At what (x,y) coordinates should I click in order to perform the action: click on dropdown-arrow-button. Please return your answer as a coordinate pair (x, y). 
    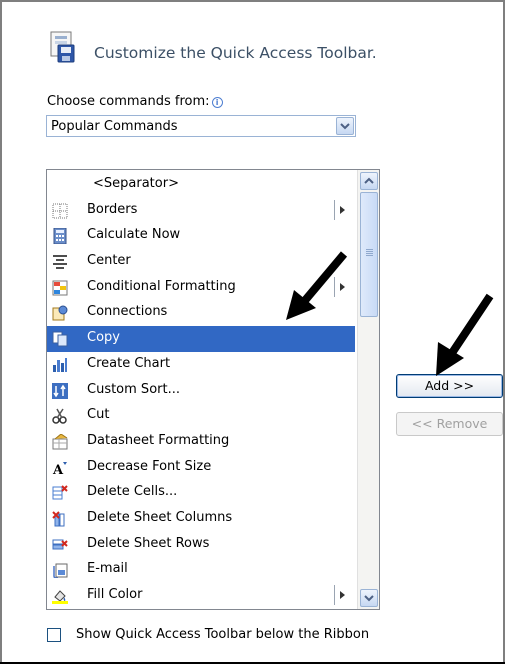
    Looking at the image, I should click on (345, 126).